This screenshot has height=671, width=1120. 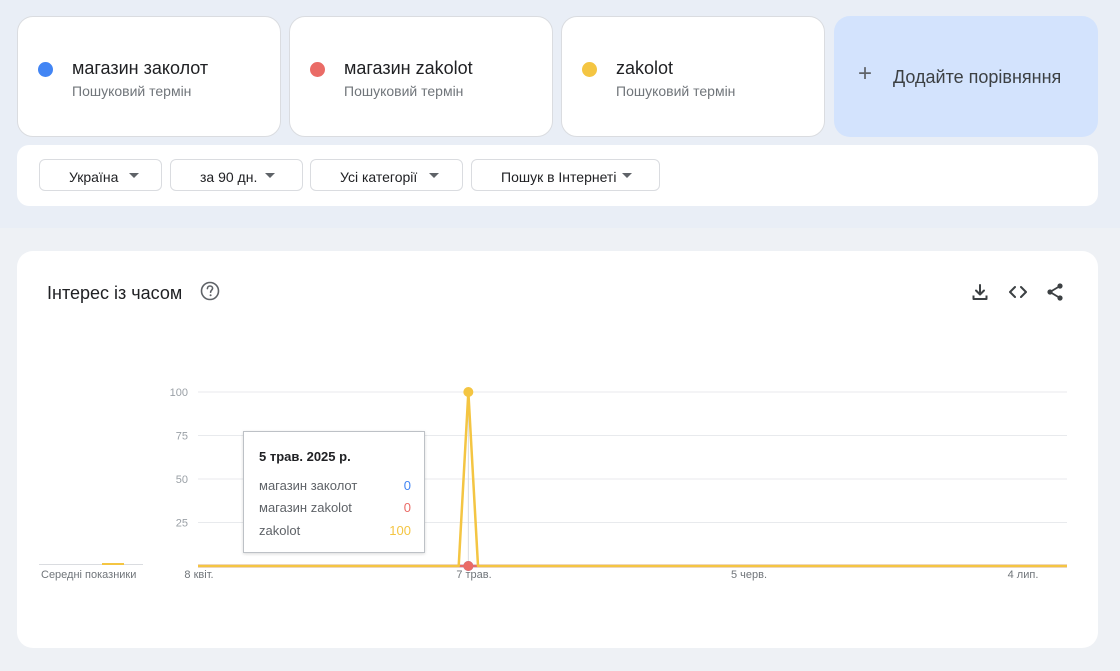 I want to click on filter-label: за 90 дн., so click(x=229, y=177).